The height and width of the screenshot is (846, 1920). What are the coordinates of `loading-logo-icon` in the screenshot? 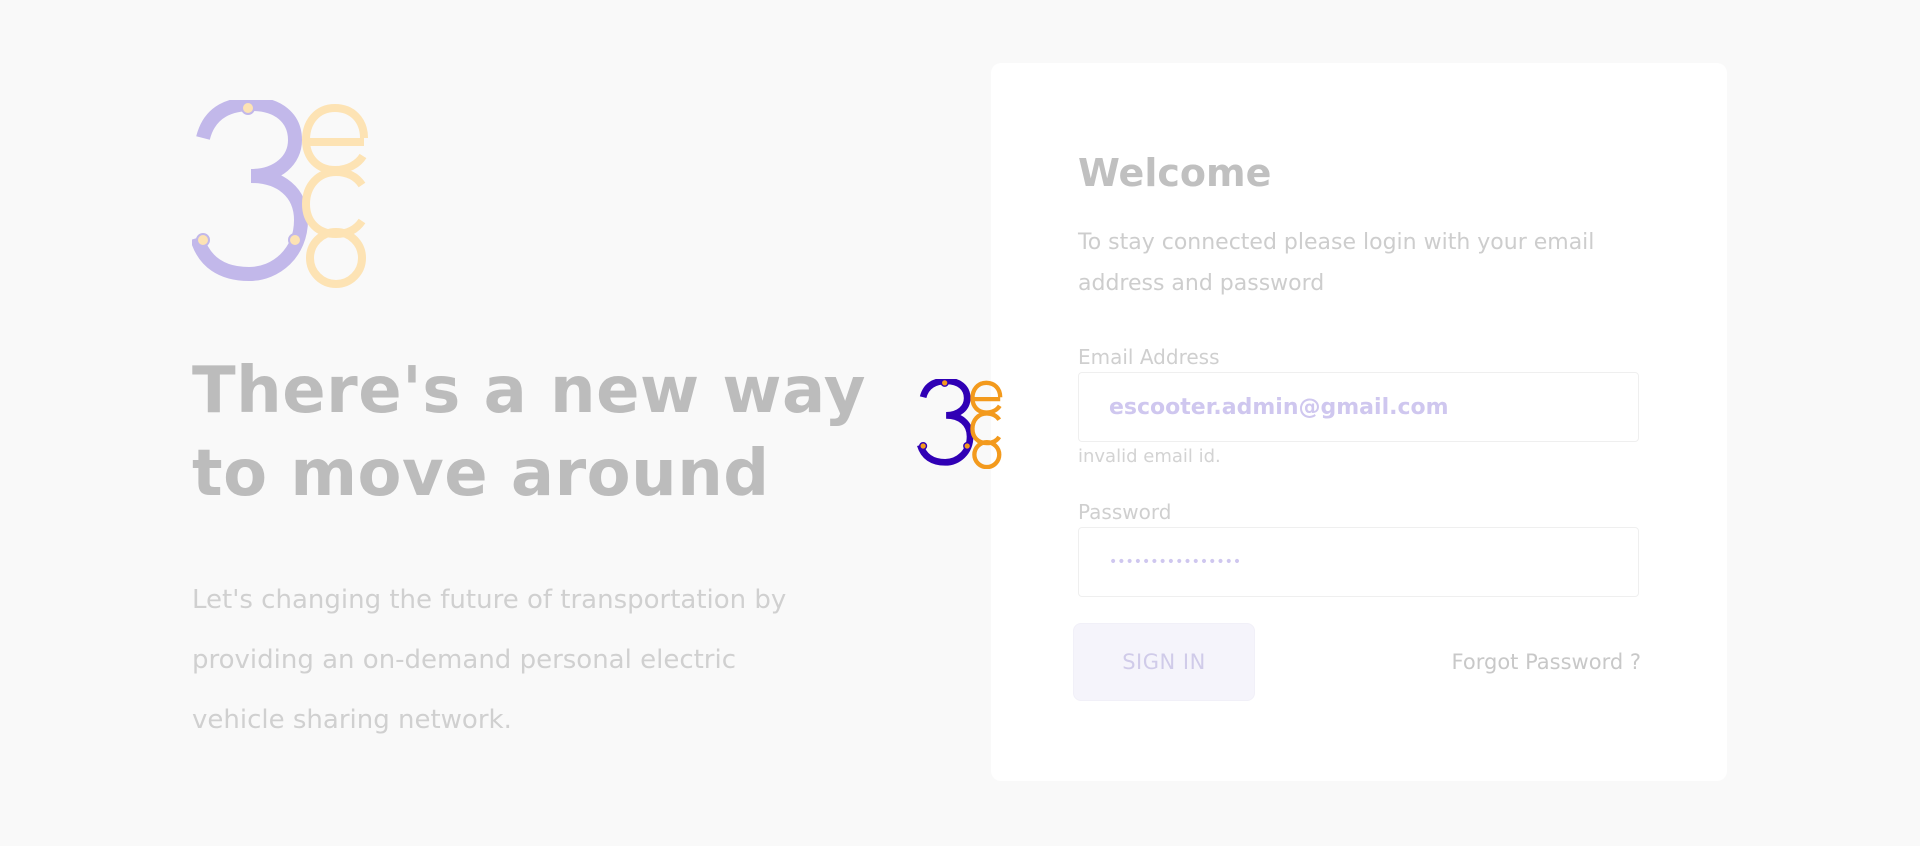 It's located at (960, 424).